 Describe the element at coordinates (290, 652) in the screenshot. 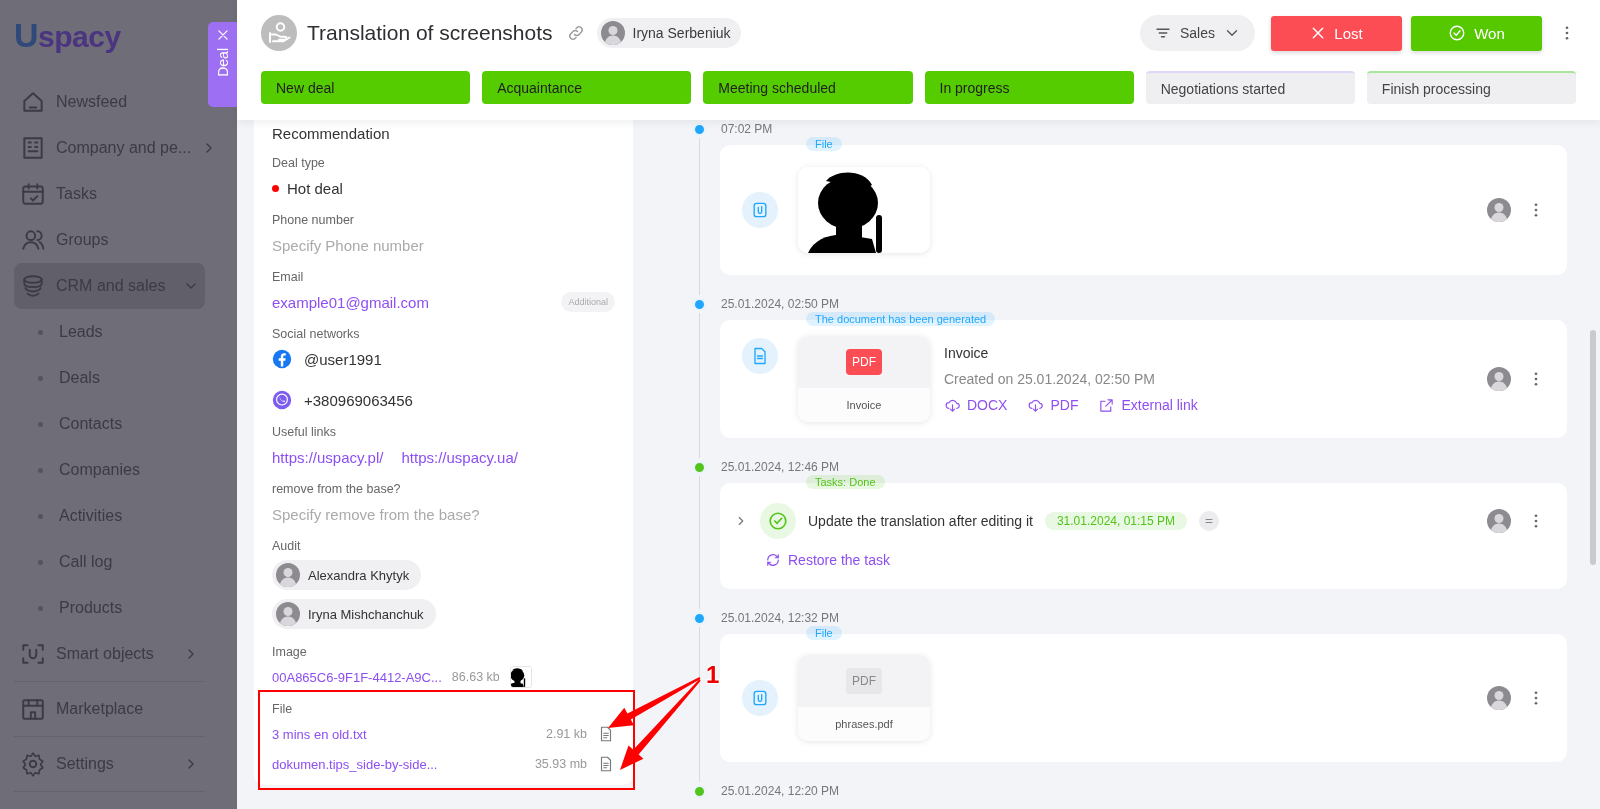

I see `field-label: Image` at that location.